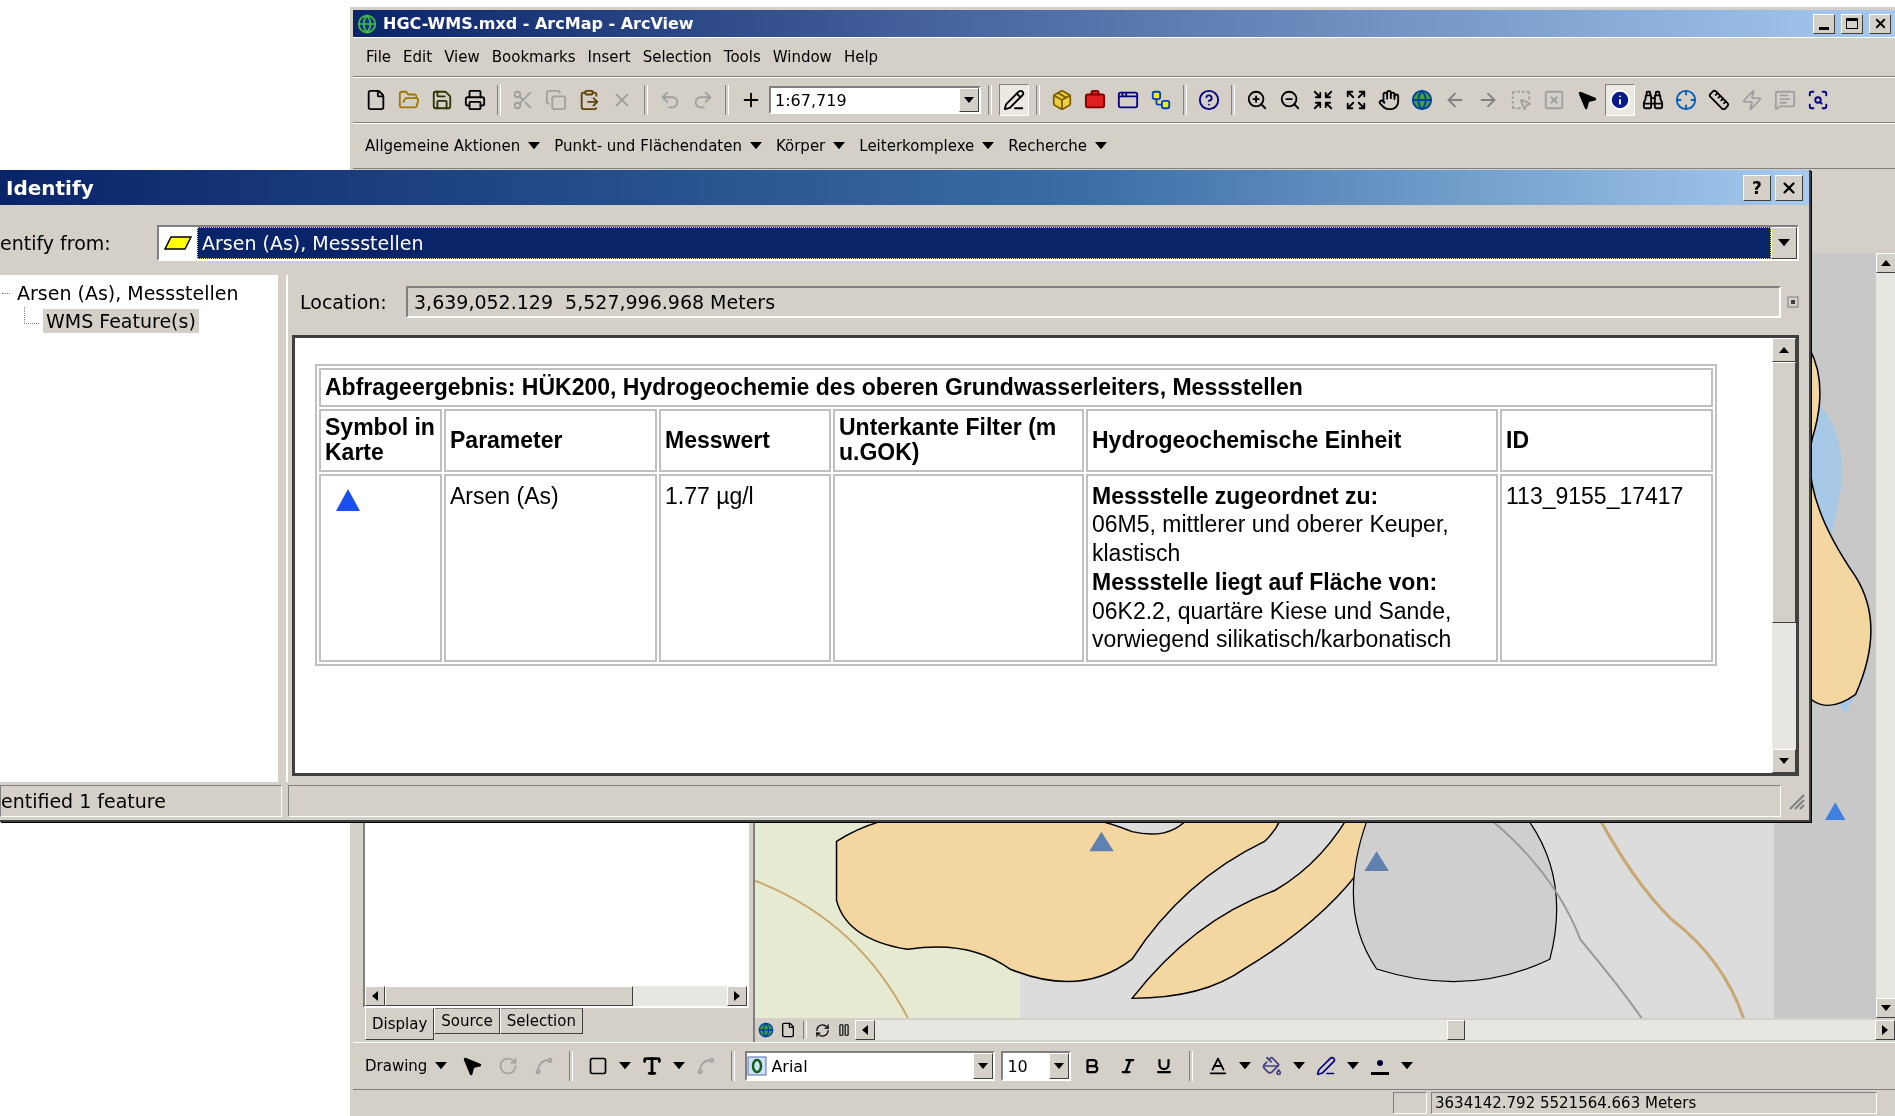  What do you see at coordinates (658, 146) in the screenshot?
I see `toolbar-menu: Punkt- und Flächendaten` at bounding box center [658, 146].